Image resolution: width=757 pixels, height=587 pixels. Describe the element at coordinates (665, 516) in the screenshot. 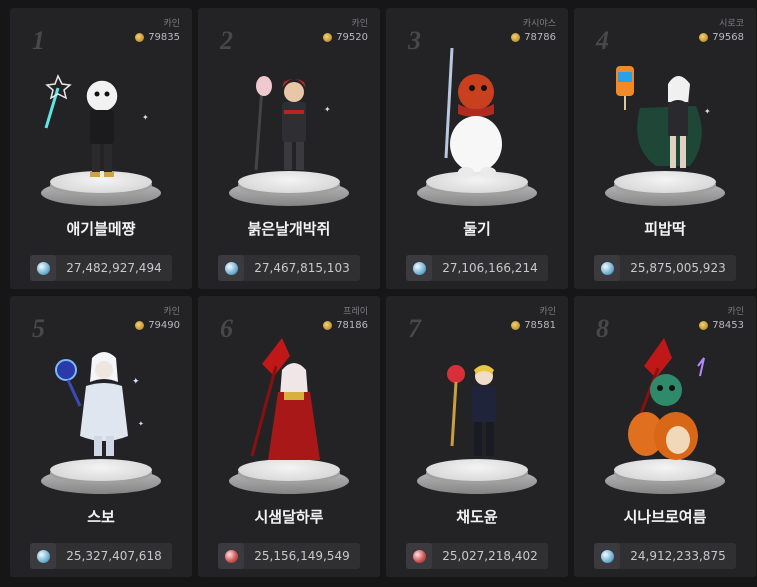

I see `character-name: 시나브로여름` at that location.